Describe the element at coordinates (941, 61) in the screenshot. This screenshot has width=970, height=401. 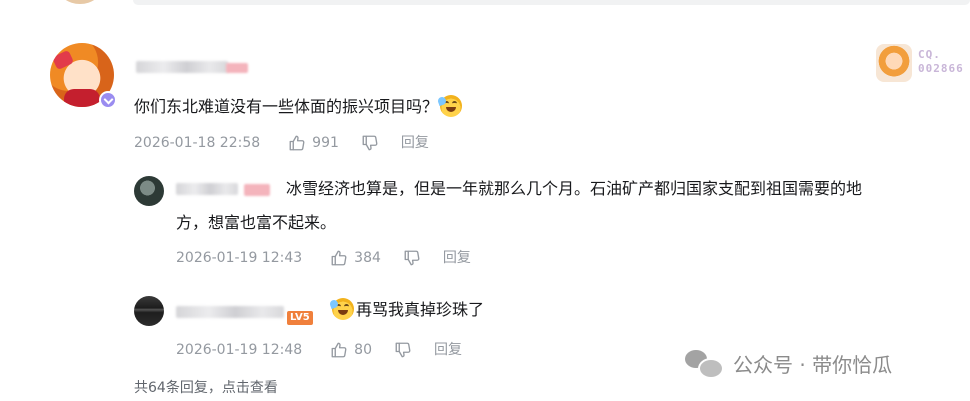
I see `fan-badge-number: CQ. 002866` at that location.